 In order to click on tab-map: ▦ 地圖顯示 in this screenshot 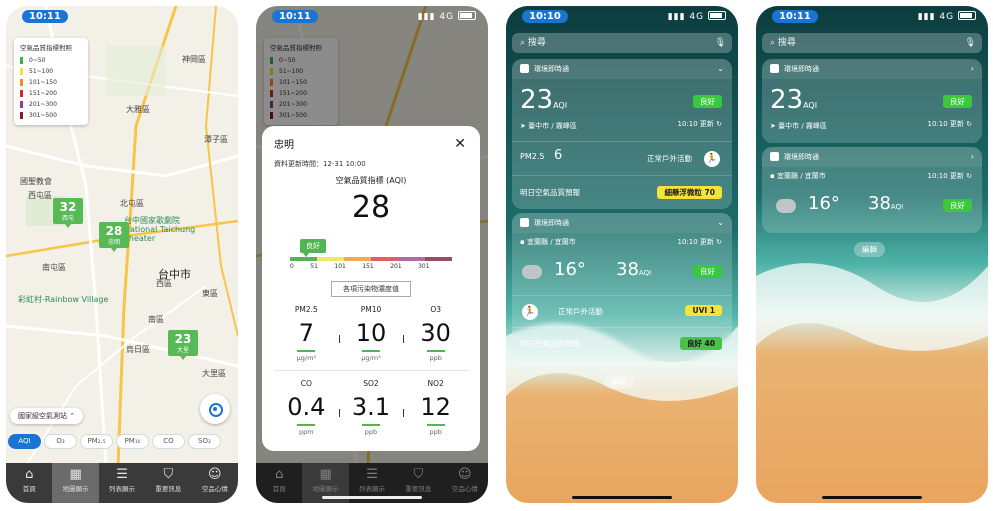, I will do `click(75, 483)`.